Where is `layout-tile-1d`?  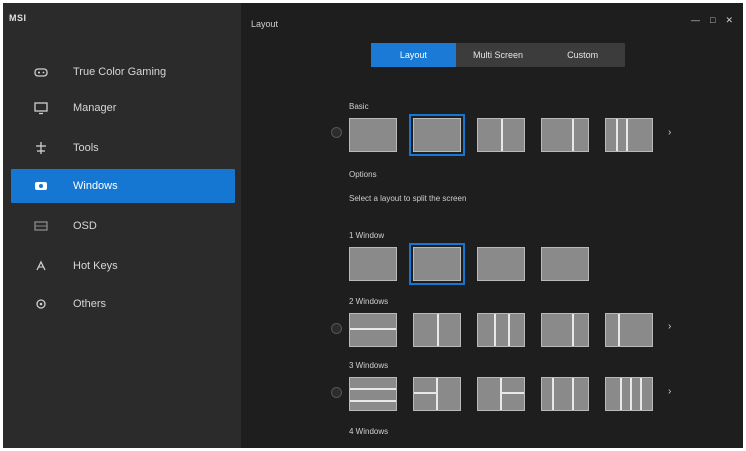
layout-tile-1d is located at coordinates (565, 264).